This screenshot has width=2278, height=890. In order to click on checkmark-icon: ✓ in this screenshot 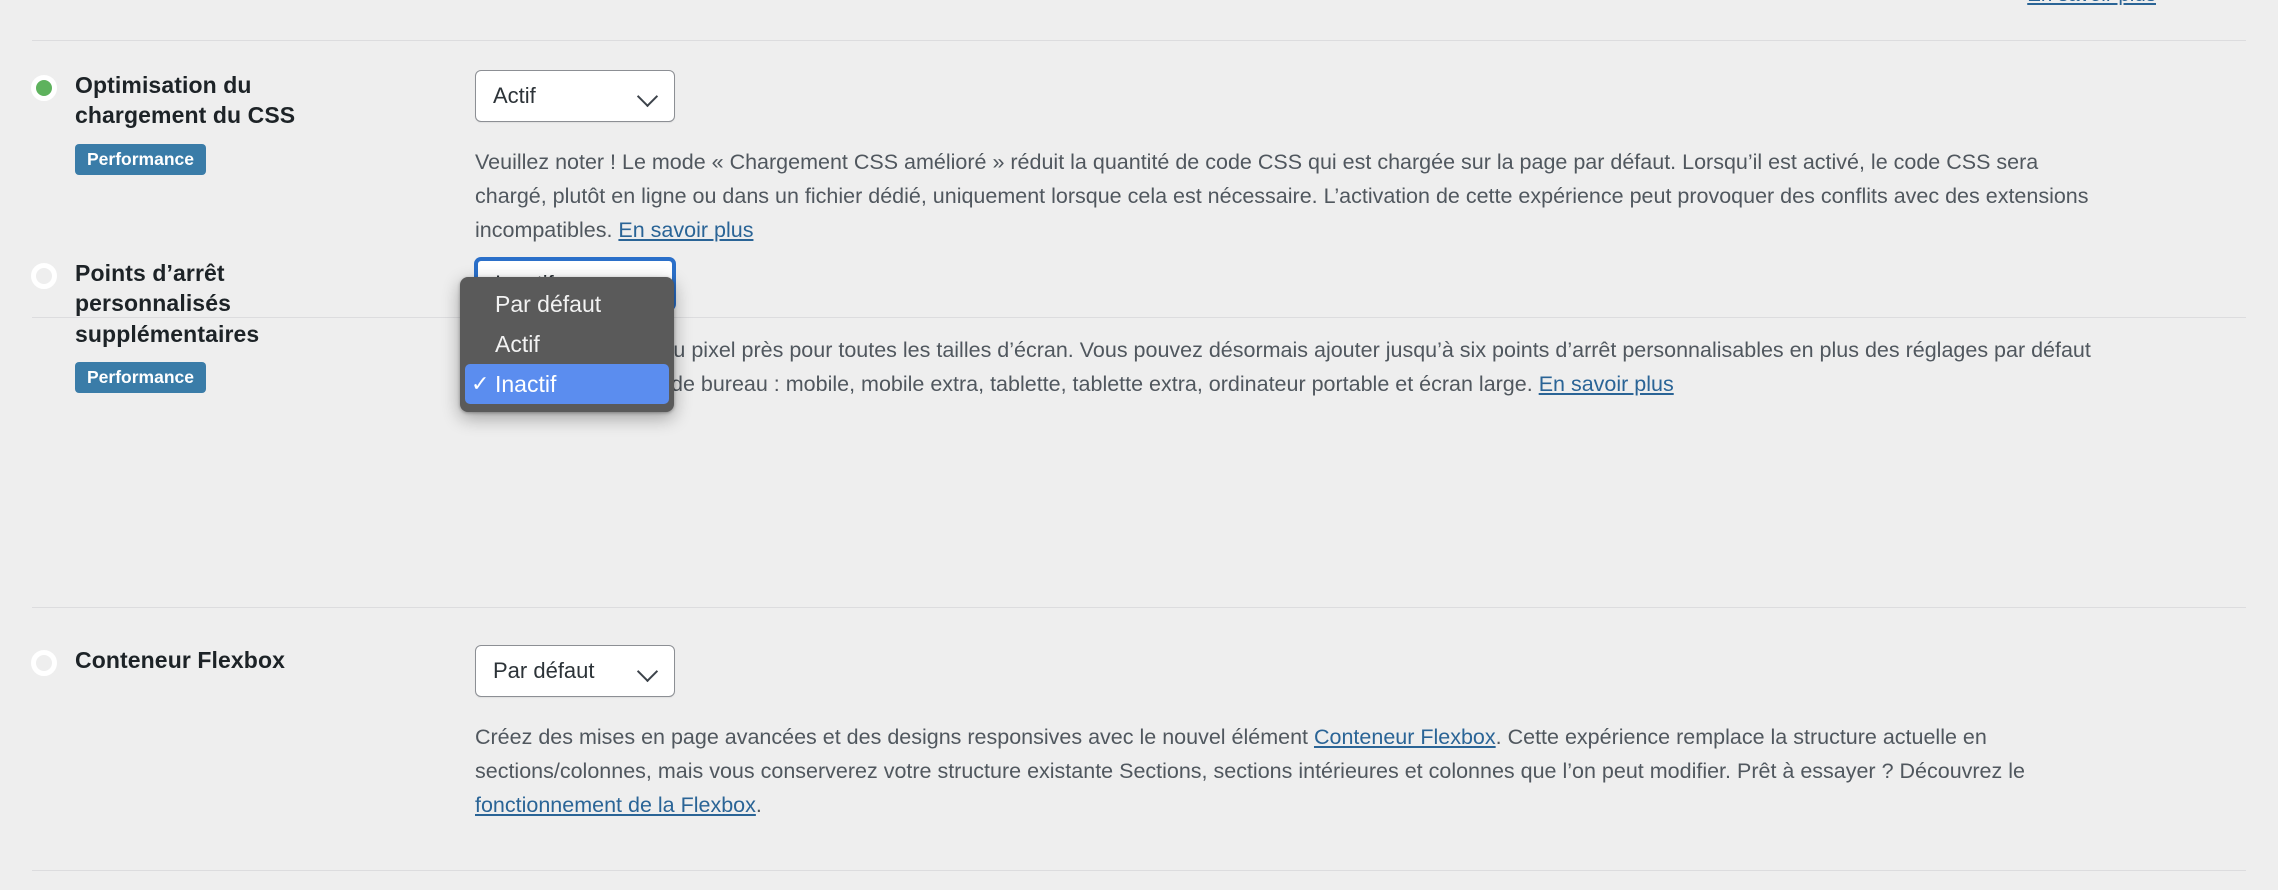, I will do `click(480, 383)`.